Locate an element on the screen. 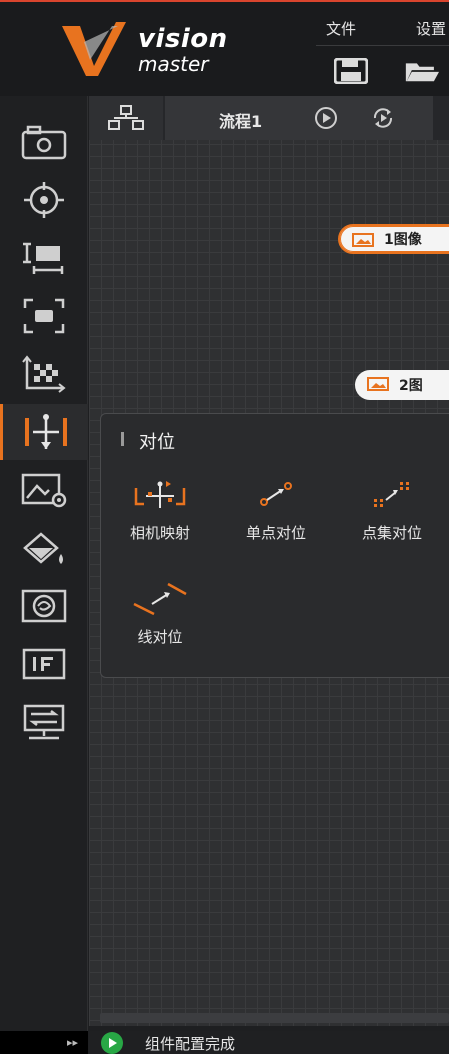  sidebar-item-locate is located at coordinates (44, 200).